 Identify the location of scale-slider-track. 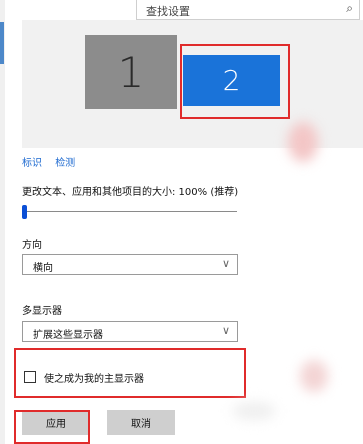
(131, 211).